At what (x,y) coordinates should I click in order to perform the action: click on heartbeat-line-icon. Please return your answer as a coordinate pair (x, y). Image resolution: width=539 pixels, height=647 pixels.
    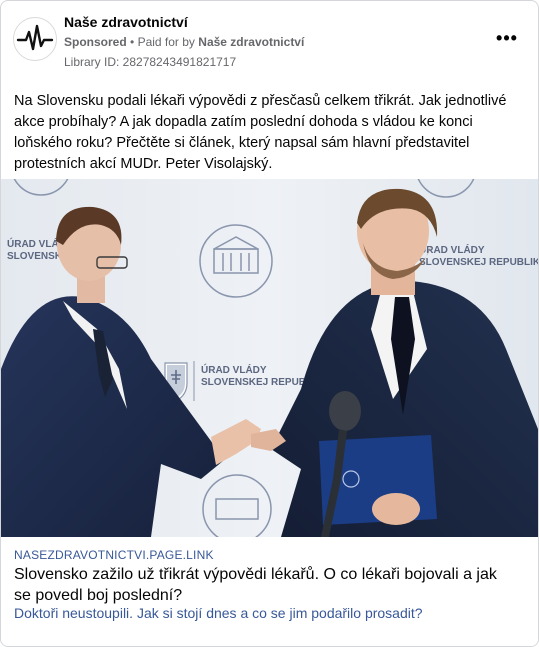
    Looking at the image, I should click on (35, 37).